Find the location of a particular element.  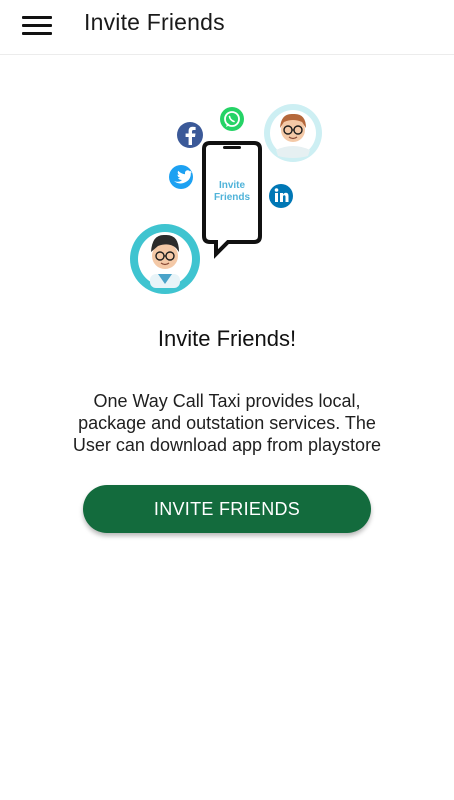

phone-text-line2: Friends is located at coordinates (232, 197).